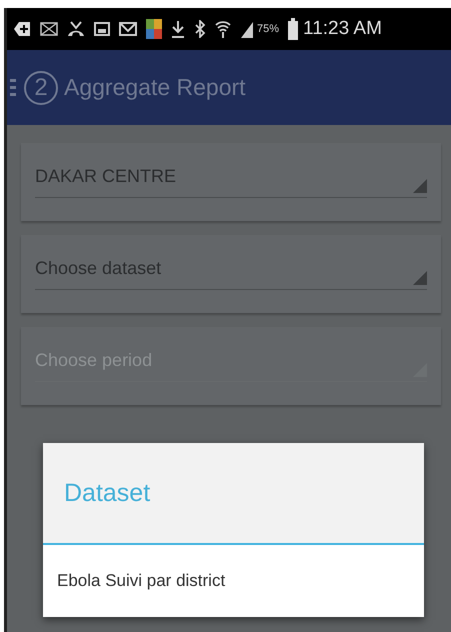 This screenshot has height=632, width=451. What do you see at coordinates (13, 88) in the screenshot?
I see `menu-icon` at bounding box center [13, 88].